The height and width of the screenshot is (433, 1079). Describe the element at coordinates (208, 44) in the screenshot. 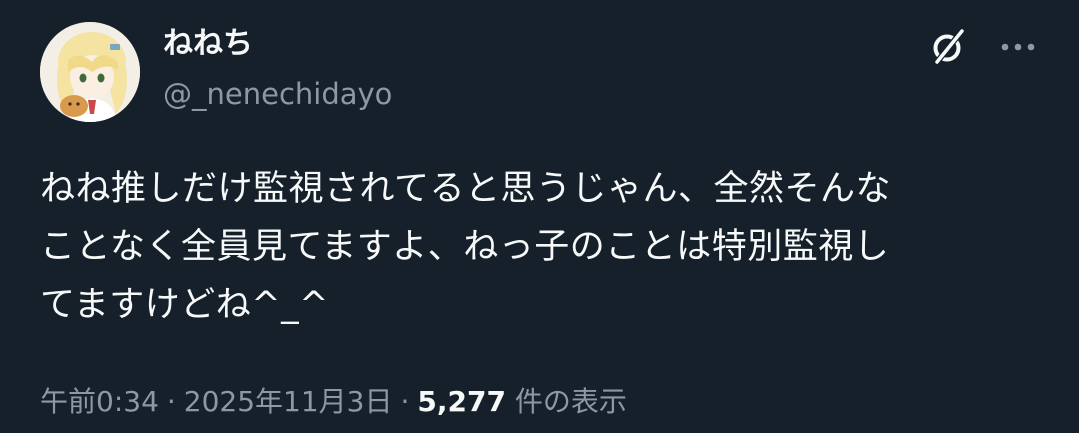

I see `display-name: ねねち` at that location.